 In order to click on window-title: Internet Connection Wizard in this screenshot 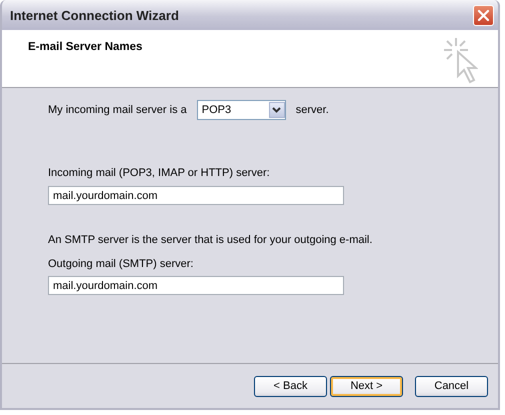, I will do `click(94, 15)`.